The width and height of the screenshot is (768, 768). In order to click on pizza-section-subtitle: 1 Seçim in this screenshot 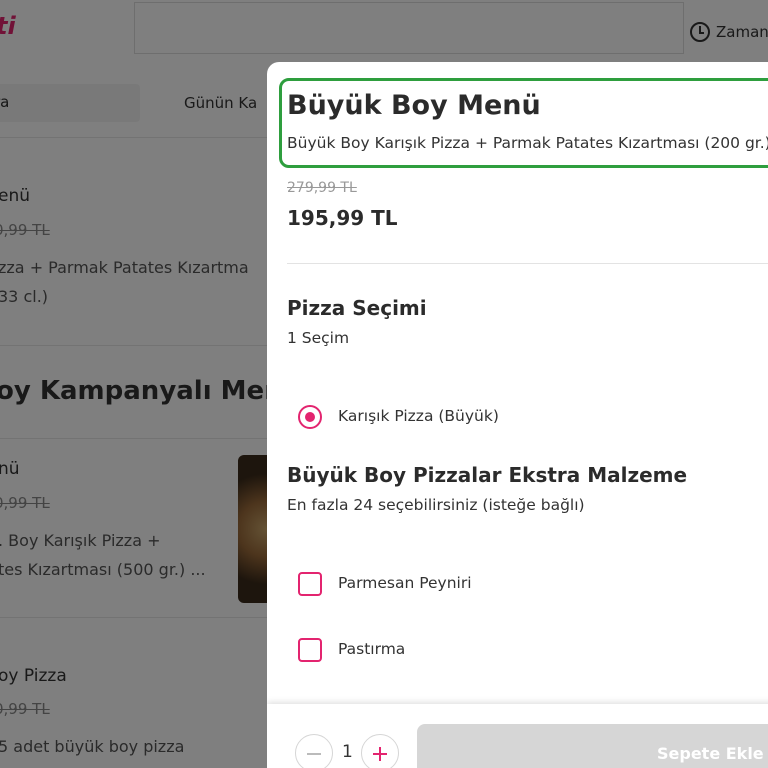, I will do `click(318, 338)`.